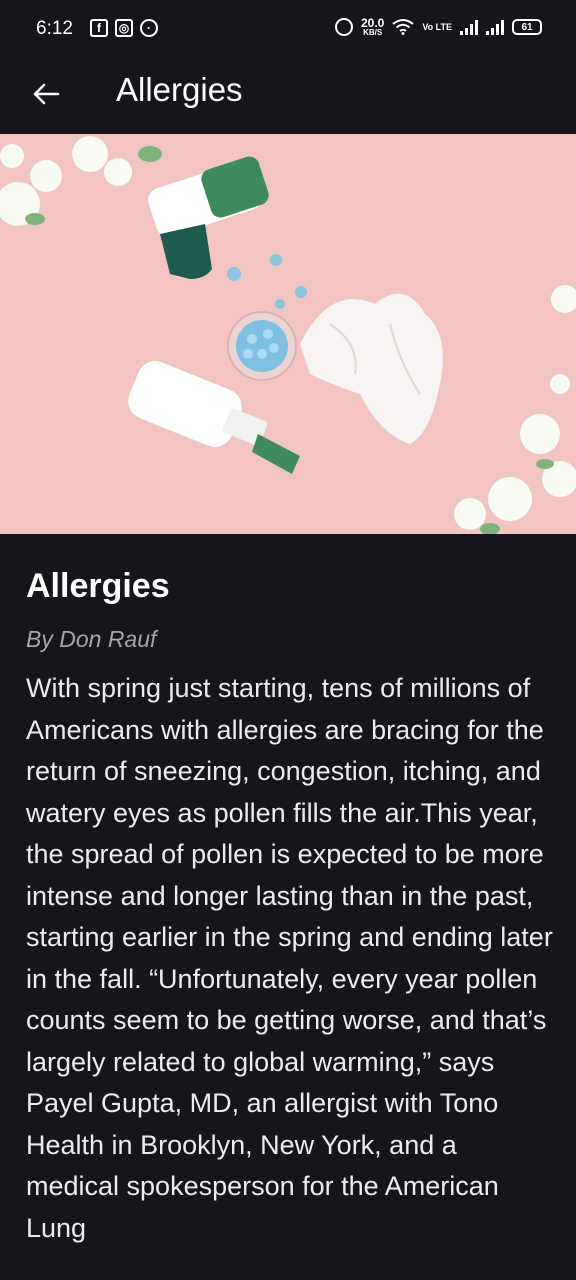 This screenshot has height=1280, width=576. What do you see at coordinates (403, 27) in the screenshot?
I see `wifi-icon` at bounding box center [403, 27].